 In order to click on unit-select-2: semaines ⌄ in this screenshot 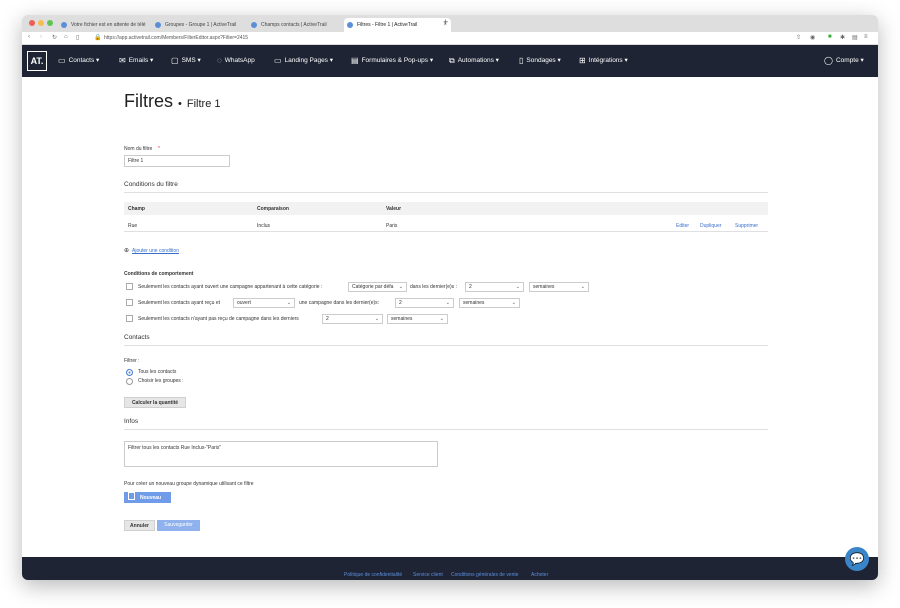, I will do `click(489, 303)`.